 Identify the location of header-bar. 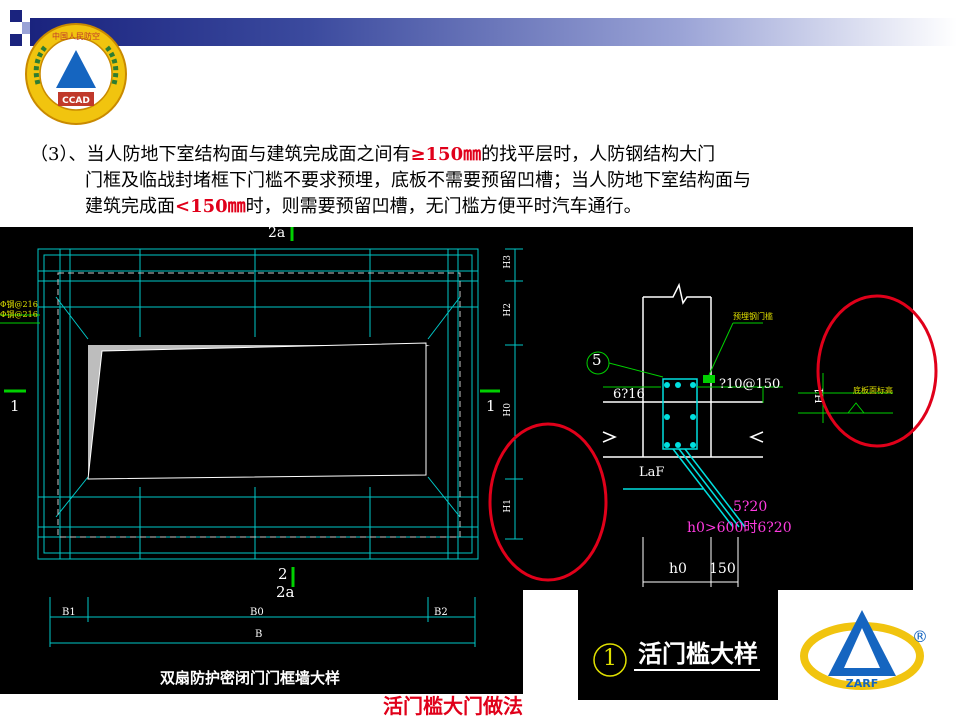
(493, 32).